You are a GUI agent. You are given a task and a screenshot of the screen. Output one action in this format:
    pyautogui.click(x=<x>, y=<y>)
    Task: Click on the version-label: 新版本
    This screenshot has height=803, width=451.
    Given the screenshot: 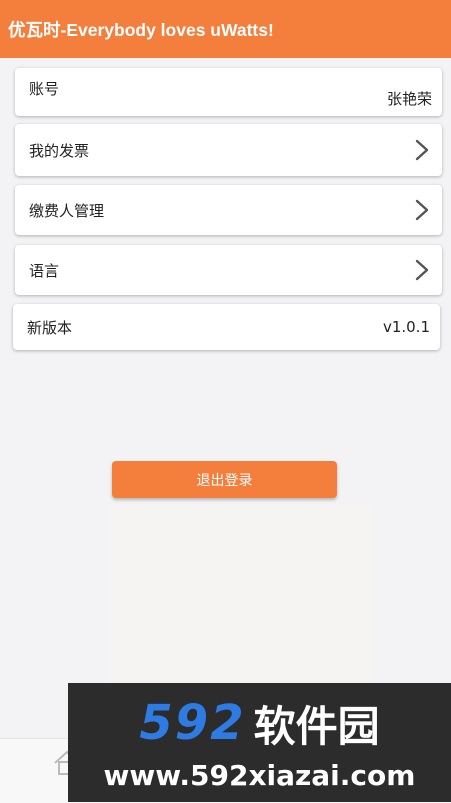 What is the action you would take?
    pyautogui.click(x=50, y=327)
    